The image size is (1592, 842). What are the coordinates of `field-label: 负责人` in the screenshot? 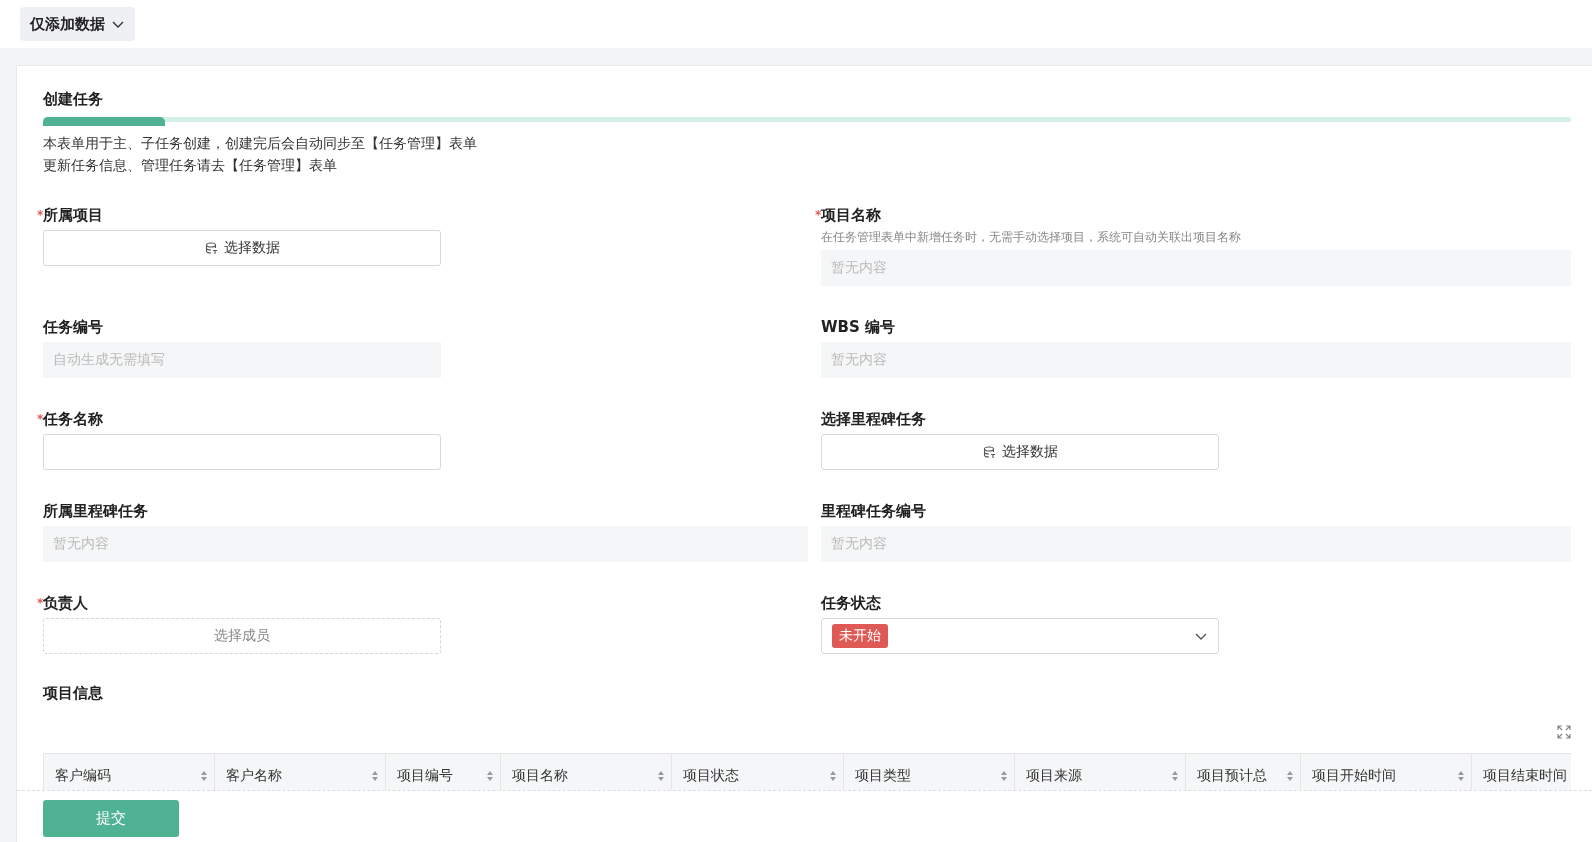 It's located at (65, 603).